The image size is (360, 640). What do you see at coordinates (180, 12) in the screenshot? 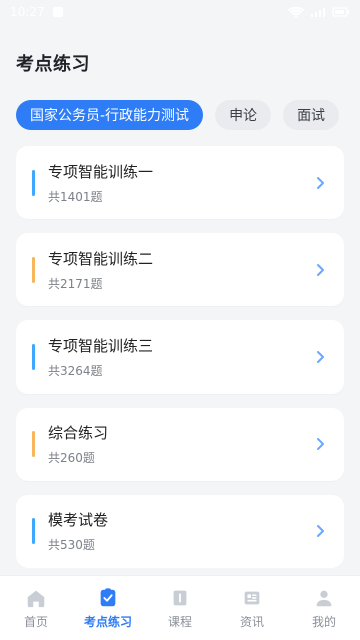
I see `status-bar: 10:27` at bounding box center [180, 12].